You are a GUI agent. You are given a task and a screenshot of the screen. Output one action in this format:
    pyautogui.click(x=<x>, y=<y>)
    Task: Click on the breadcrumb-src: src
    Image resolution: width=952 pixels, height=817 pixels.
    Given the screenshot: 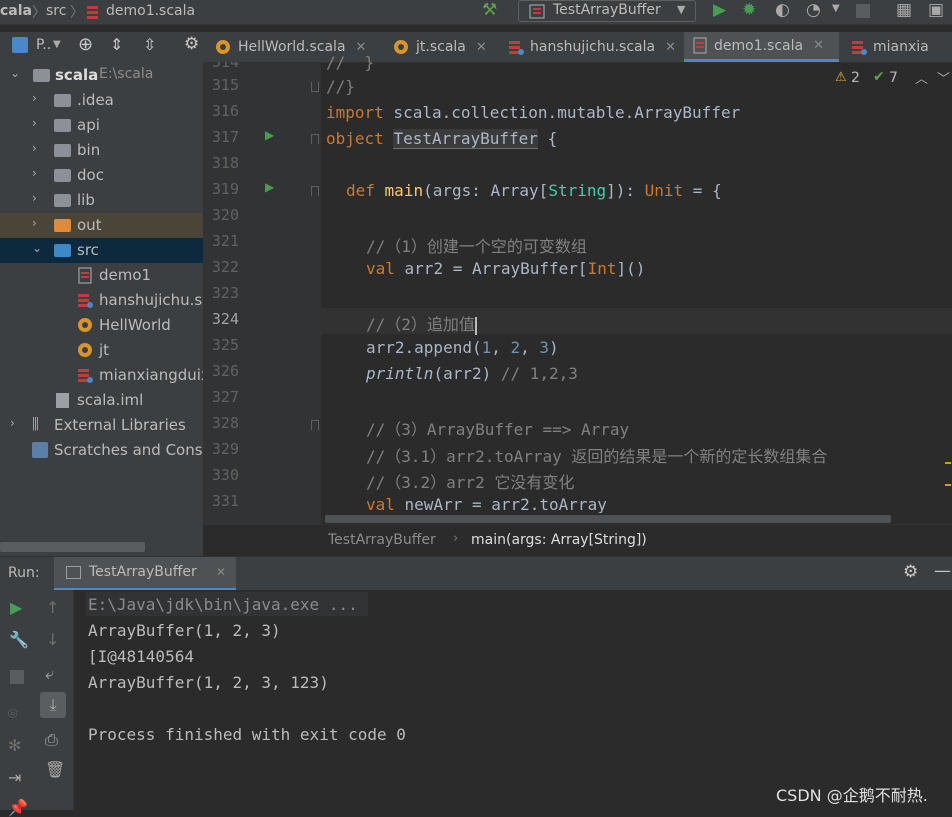 What is the action you would take?
    pyautogui.click(x=56, y=11)
    